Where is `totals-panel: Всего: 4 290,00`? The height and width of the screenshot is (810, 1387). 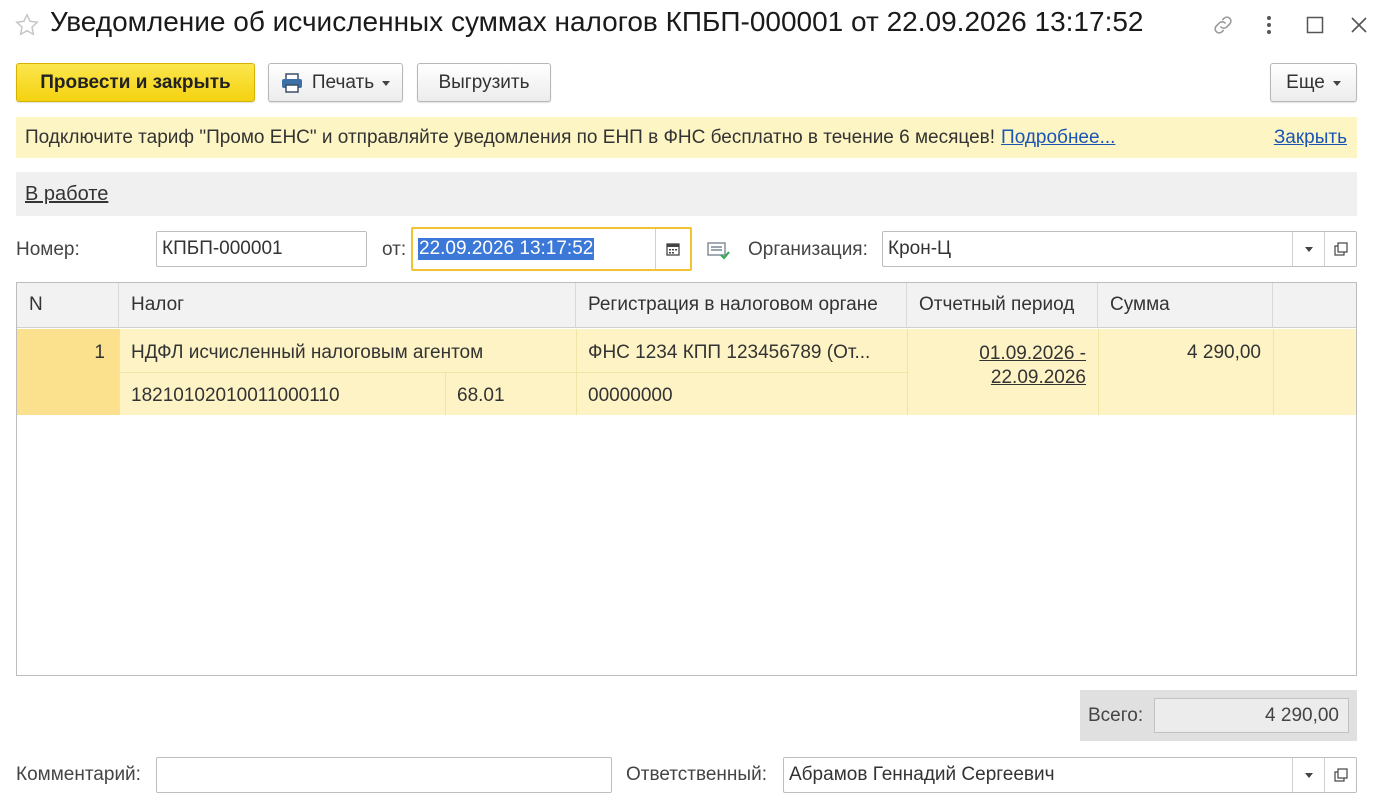
totals-panel: Всего: 4 290,00 is located at coordinates (1218, 715).